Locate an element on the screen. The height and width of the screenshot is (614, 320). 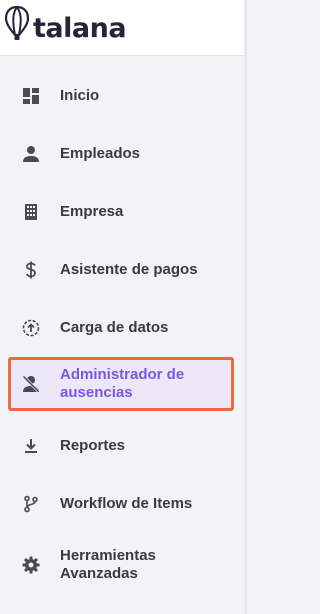
building-icon is located at coordinates (31, 212).